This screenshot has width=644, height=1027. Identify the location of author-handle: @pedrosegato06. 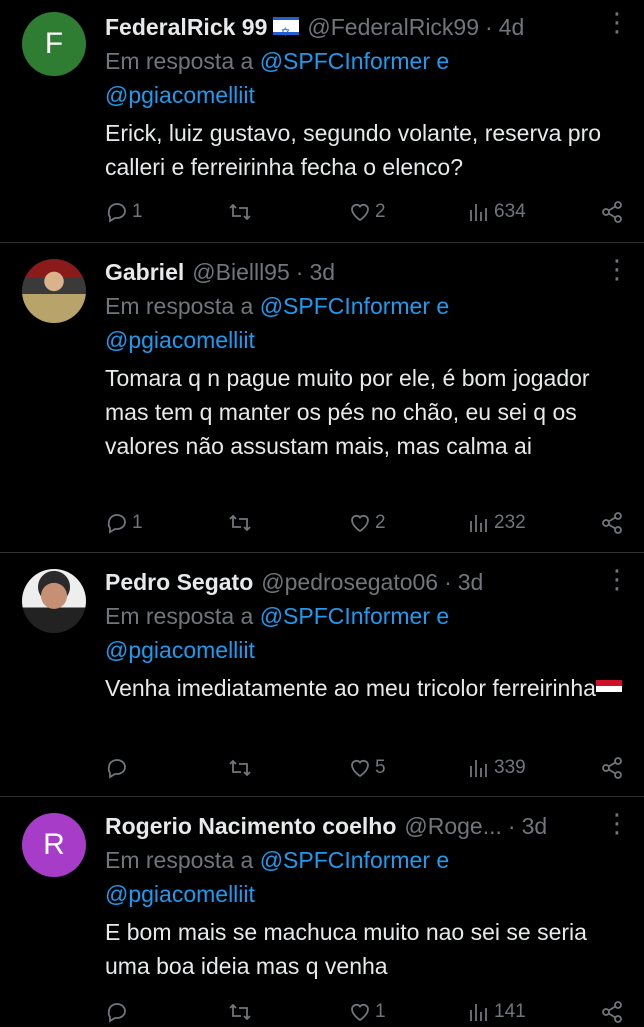
(349, 582).